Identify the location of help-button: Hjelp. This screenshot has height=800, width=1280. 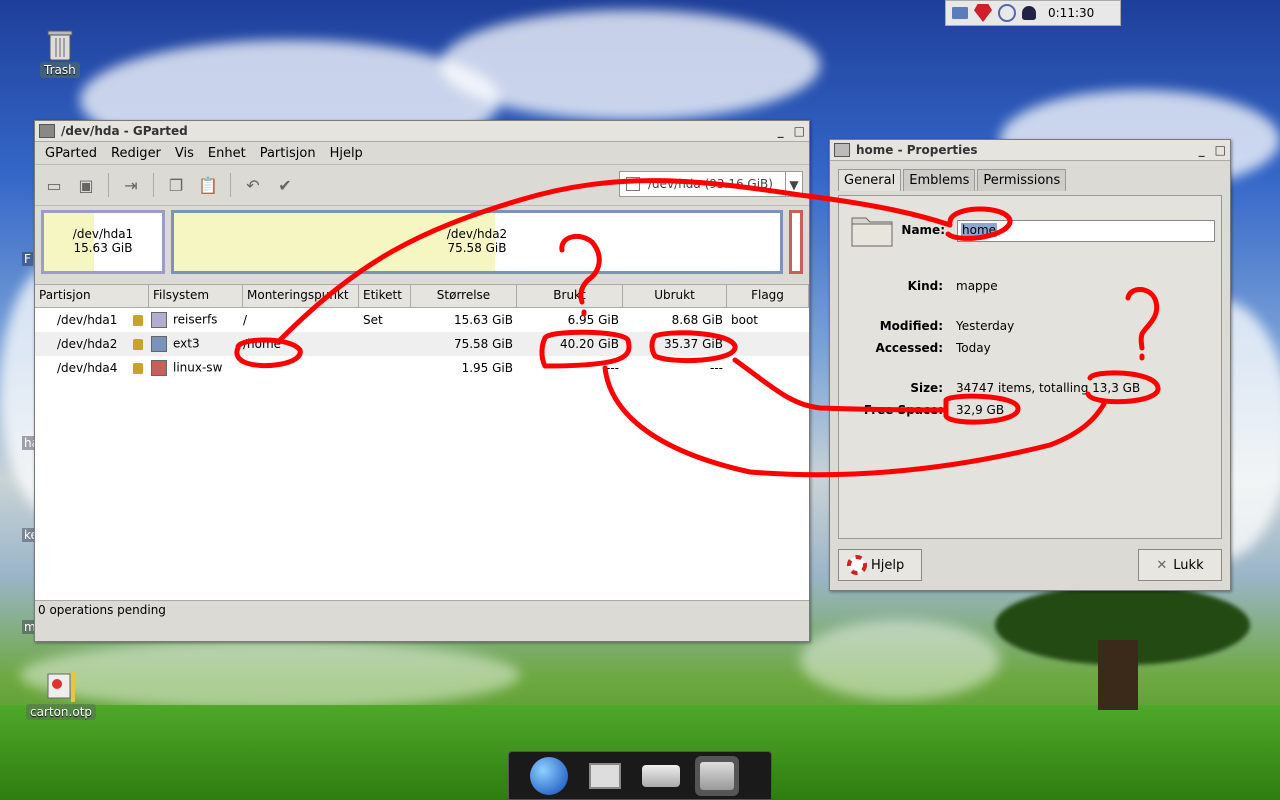
(880, 565).